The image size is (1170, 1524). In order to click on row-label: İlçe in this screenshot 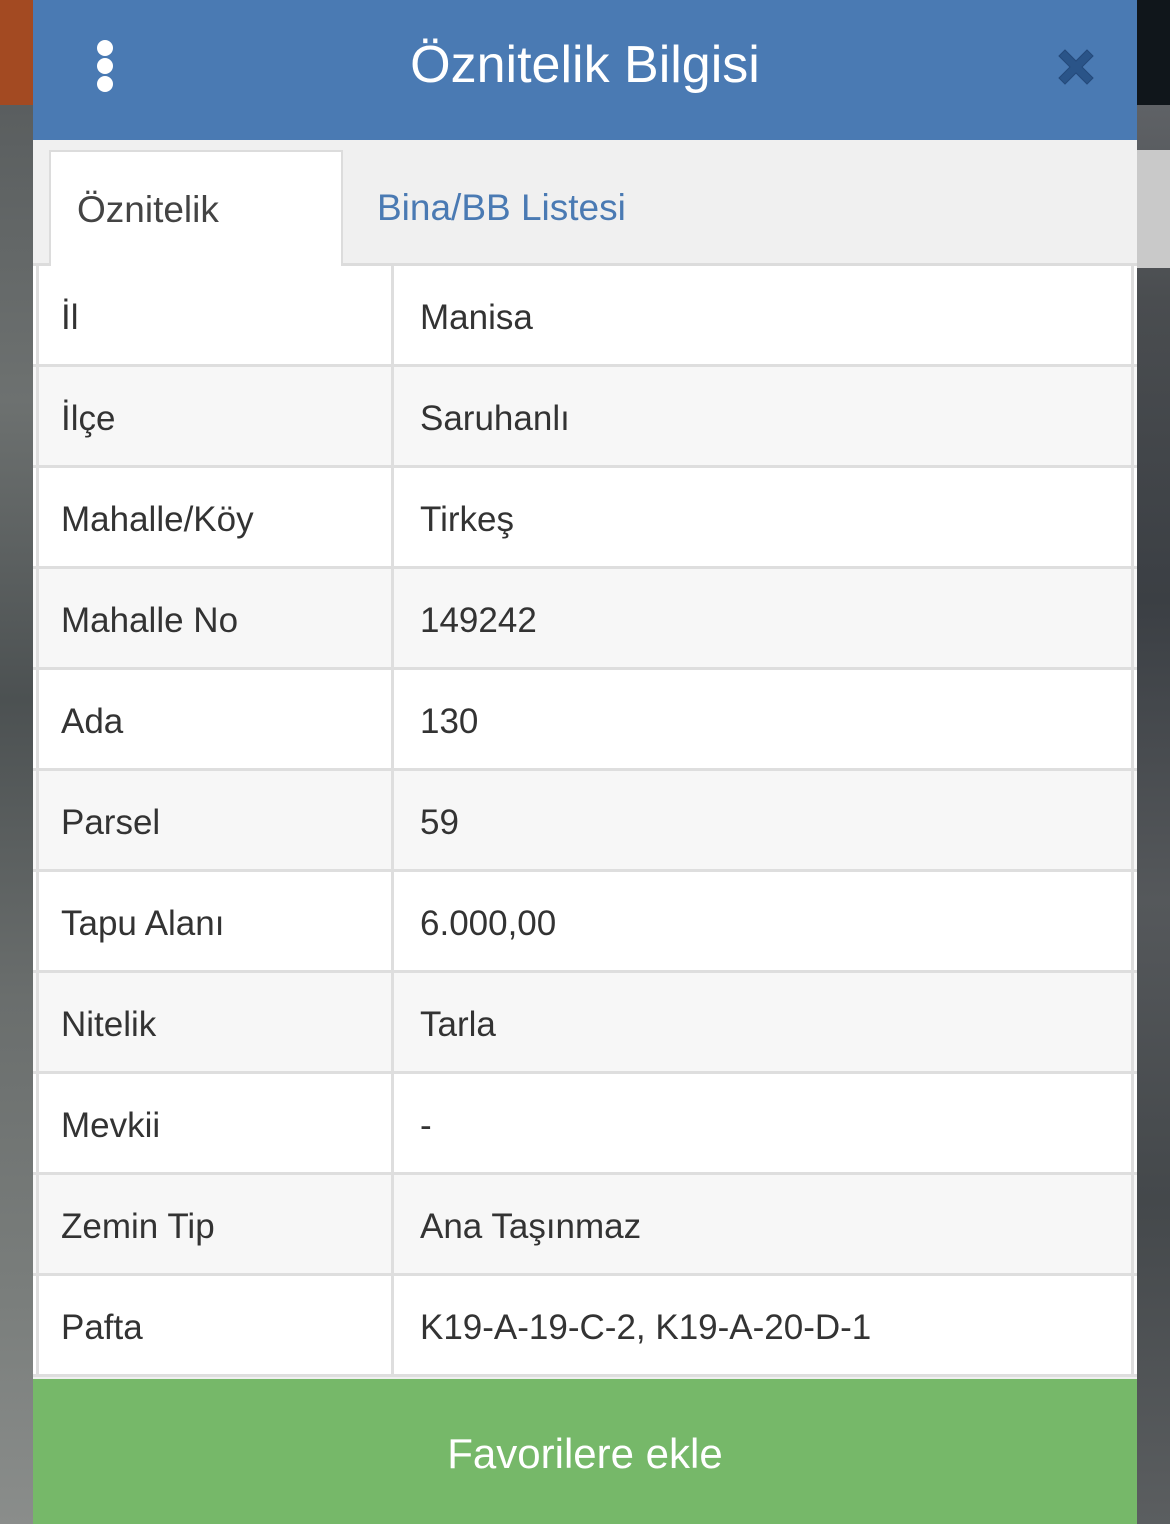, I will do `click(213, 416)`.